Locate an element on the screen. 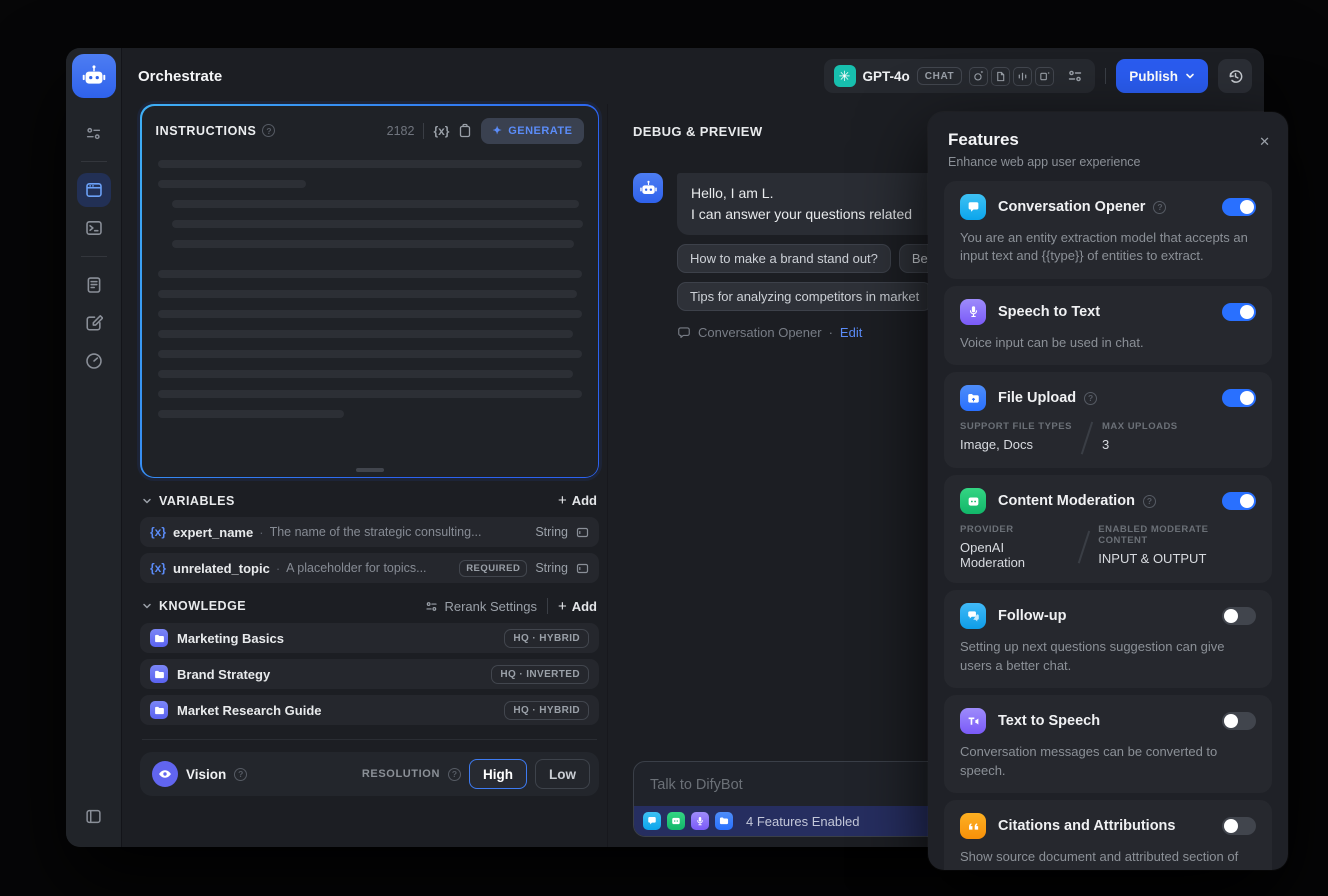 The height and width of the screenshot is (896, 1328). file-upload-mini-icon is located at coordinates (724, 821).